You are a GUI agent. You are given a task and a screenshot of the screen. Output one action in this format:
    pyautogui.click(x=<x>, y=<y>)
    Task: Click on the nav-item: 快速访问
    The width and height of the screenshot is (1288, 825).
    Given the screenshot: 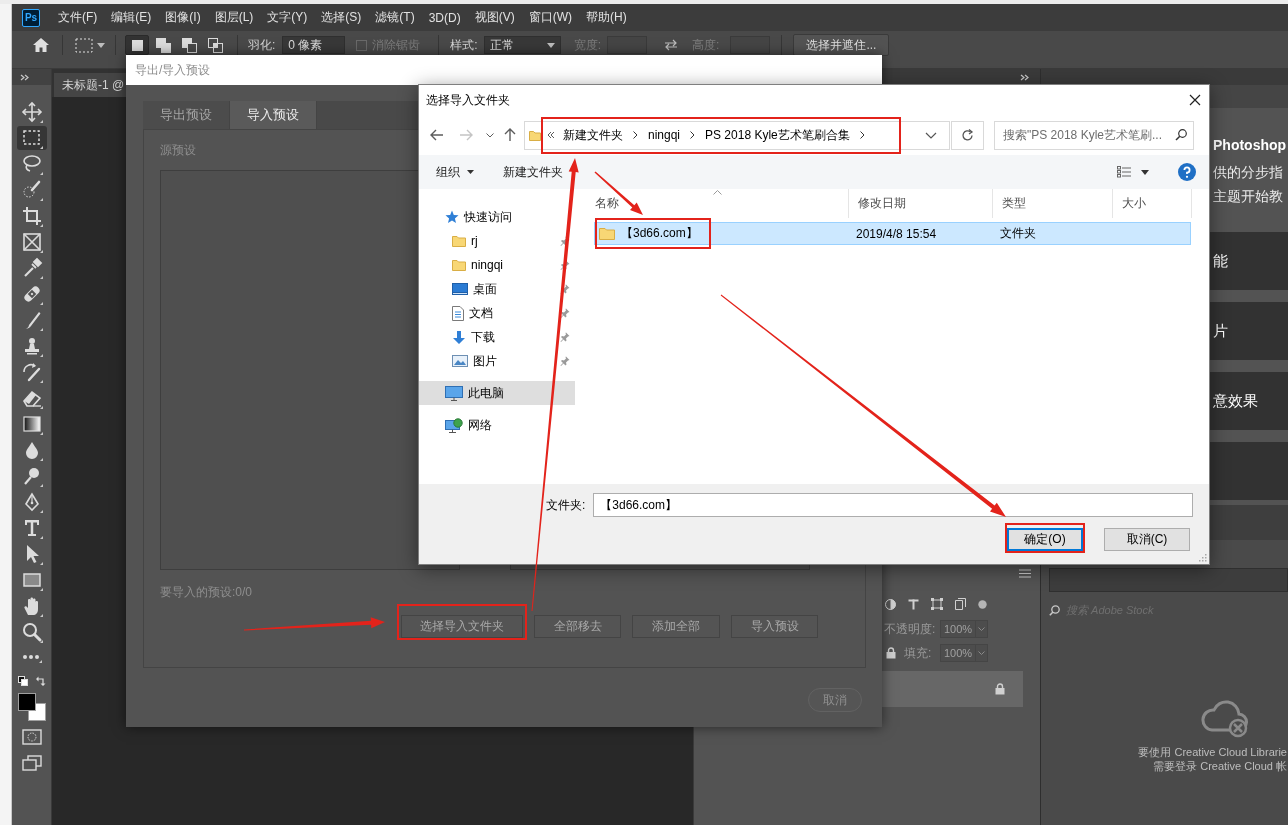 What is the action you would take?
    pyautogui.click(x=497, y=217)
    